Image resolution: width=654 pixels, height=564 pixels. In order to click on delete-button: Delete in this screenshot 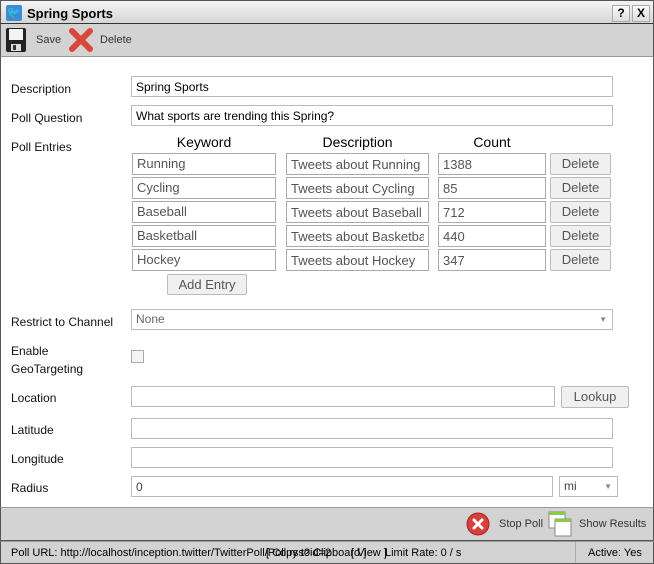, I will do `click(104, 40)`.